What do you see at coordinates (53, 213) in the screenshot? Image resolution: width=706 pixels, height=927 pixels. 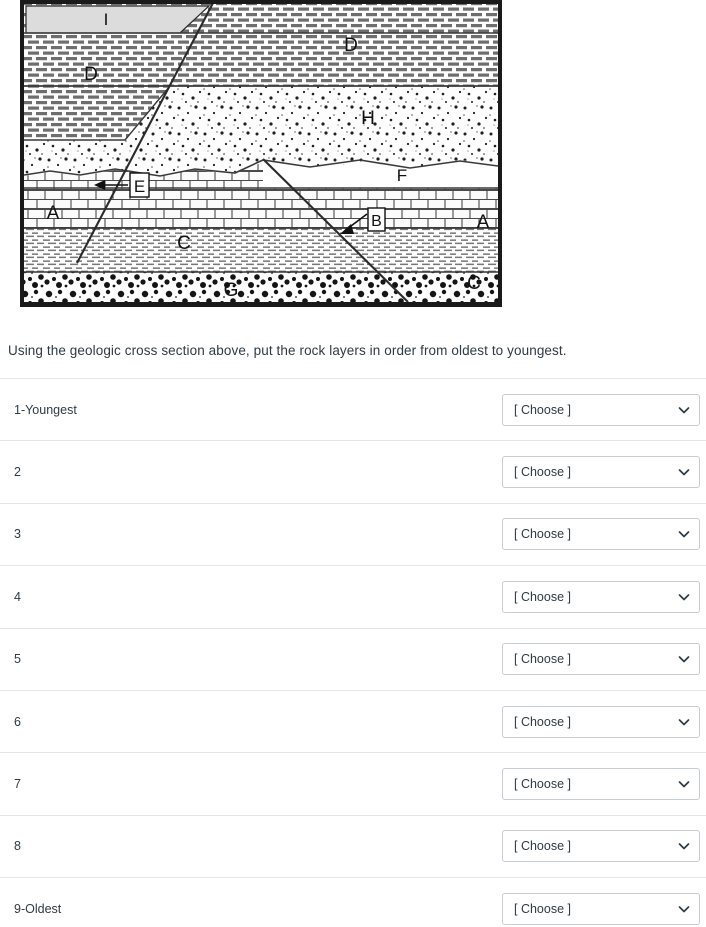 I see `unit-label-A-left: A` at bounding box center [53, 213].